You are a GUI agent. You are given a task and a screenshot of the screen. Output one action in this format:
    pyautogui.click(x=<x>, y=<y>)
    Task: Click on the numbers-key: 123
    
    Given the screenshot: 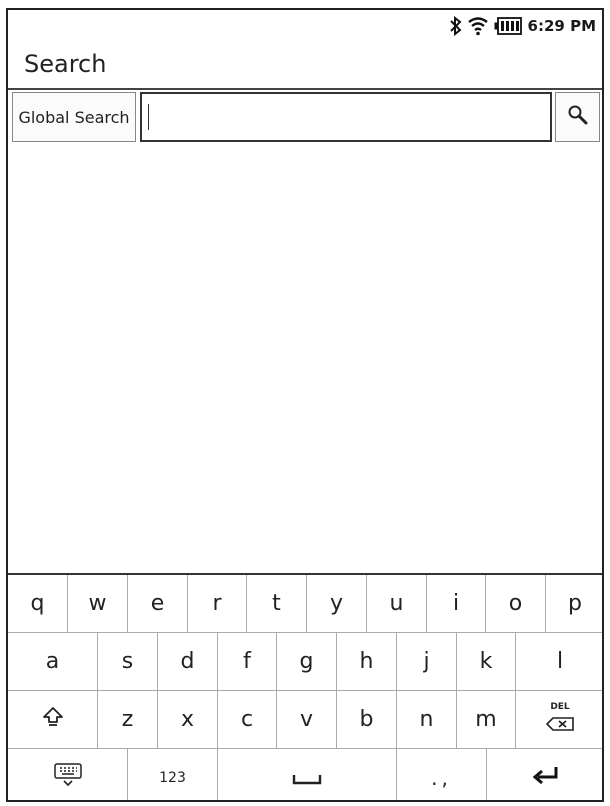 What is the action you would take?
    pyautogui.click(x=173, y=774)
    